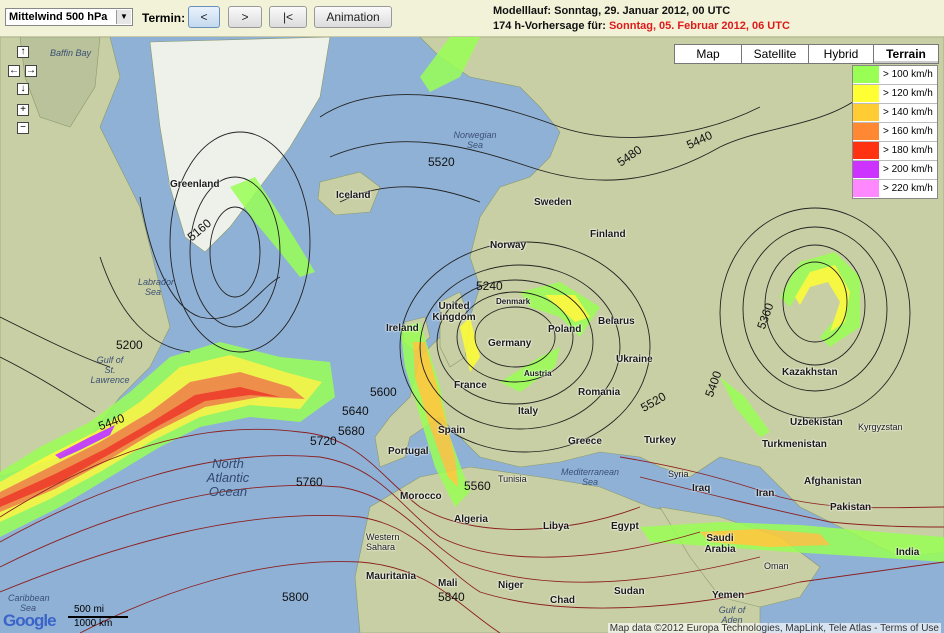 This screenshot has height=633, width=944. Describe the element at coordinates (833, 481) in the screenshot. I see `label-afghanistan: Afghanistan` at that location.